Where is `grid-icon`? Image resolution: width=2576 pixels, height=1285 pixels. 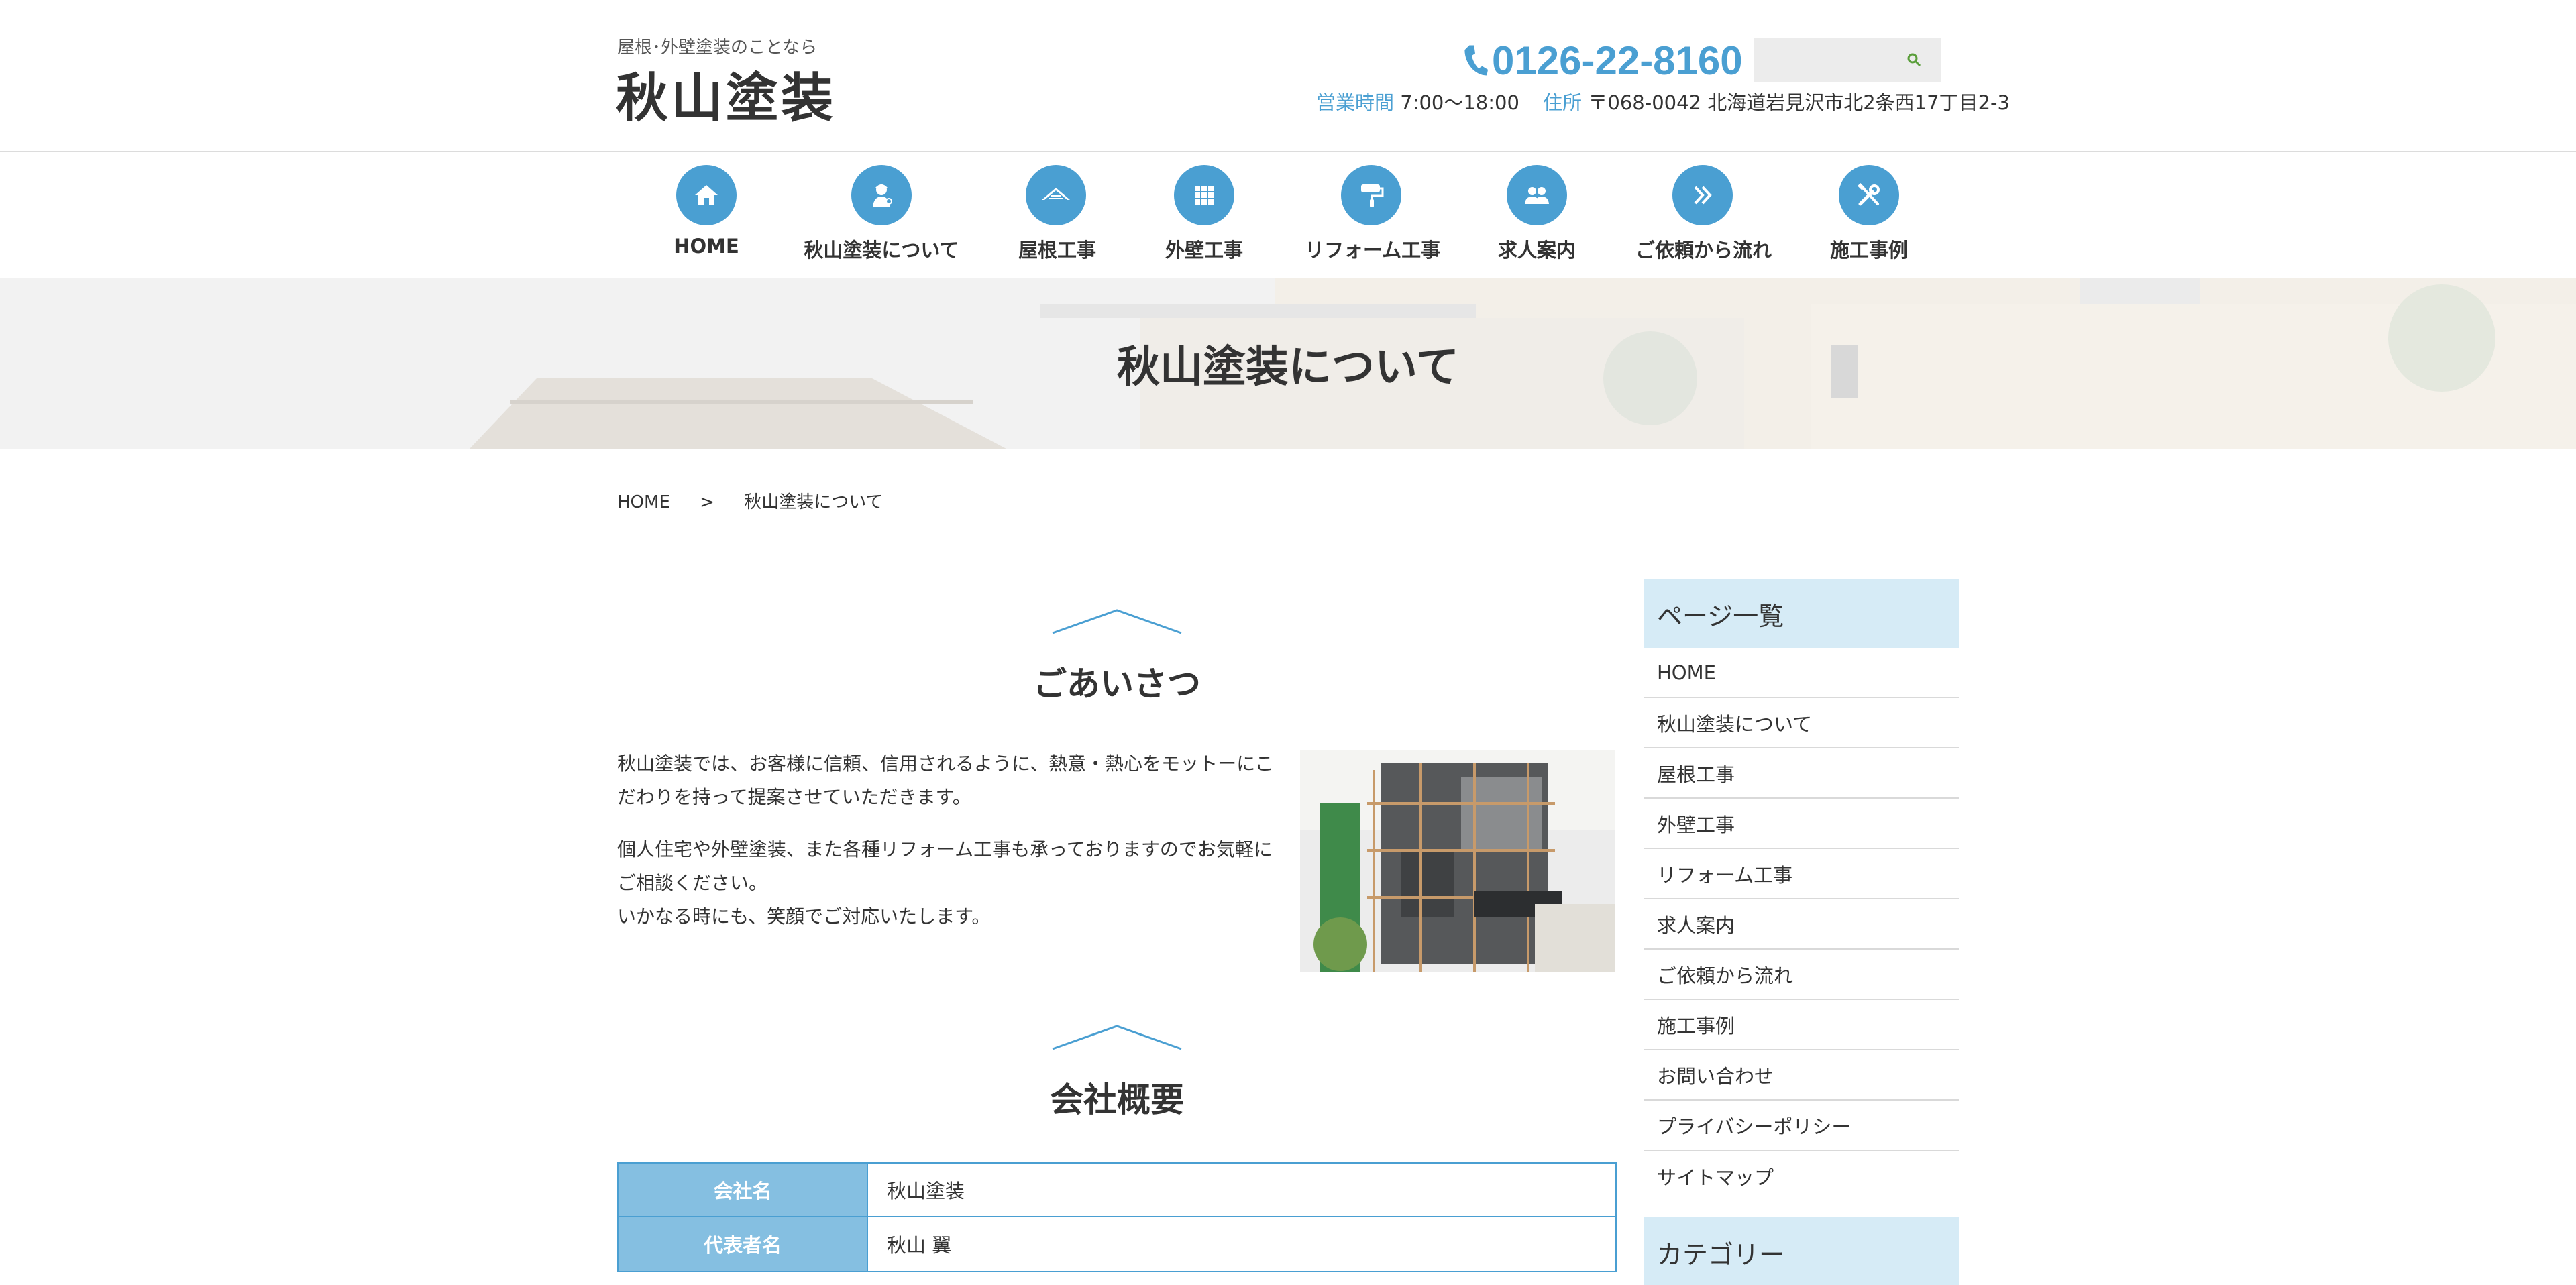 grid-icon is located at coordinates (1204, 195).